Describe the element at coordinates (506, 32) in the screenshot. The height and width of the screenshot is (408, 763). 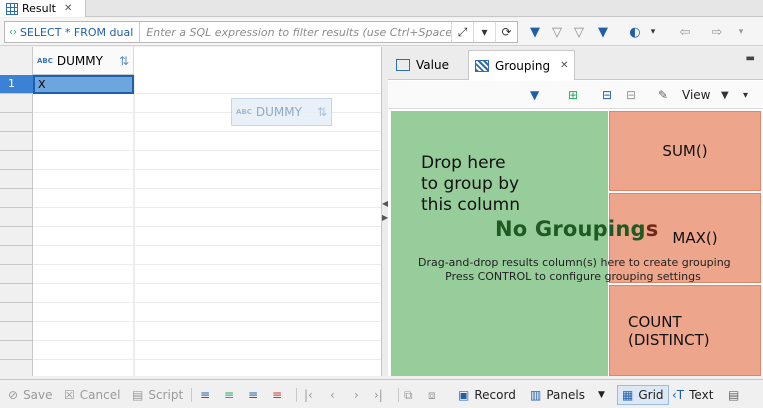
I see `refresh-icon: ⟳` at that location.